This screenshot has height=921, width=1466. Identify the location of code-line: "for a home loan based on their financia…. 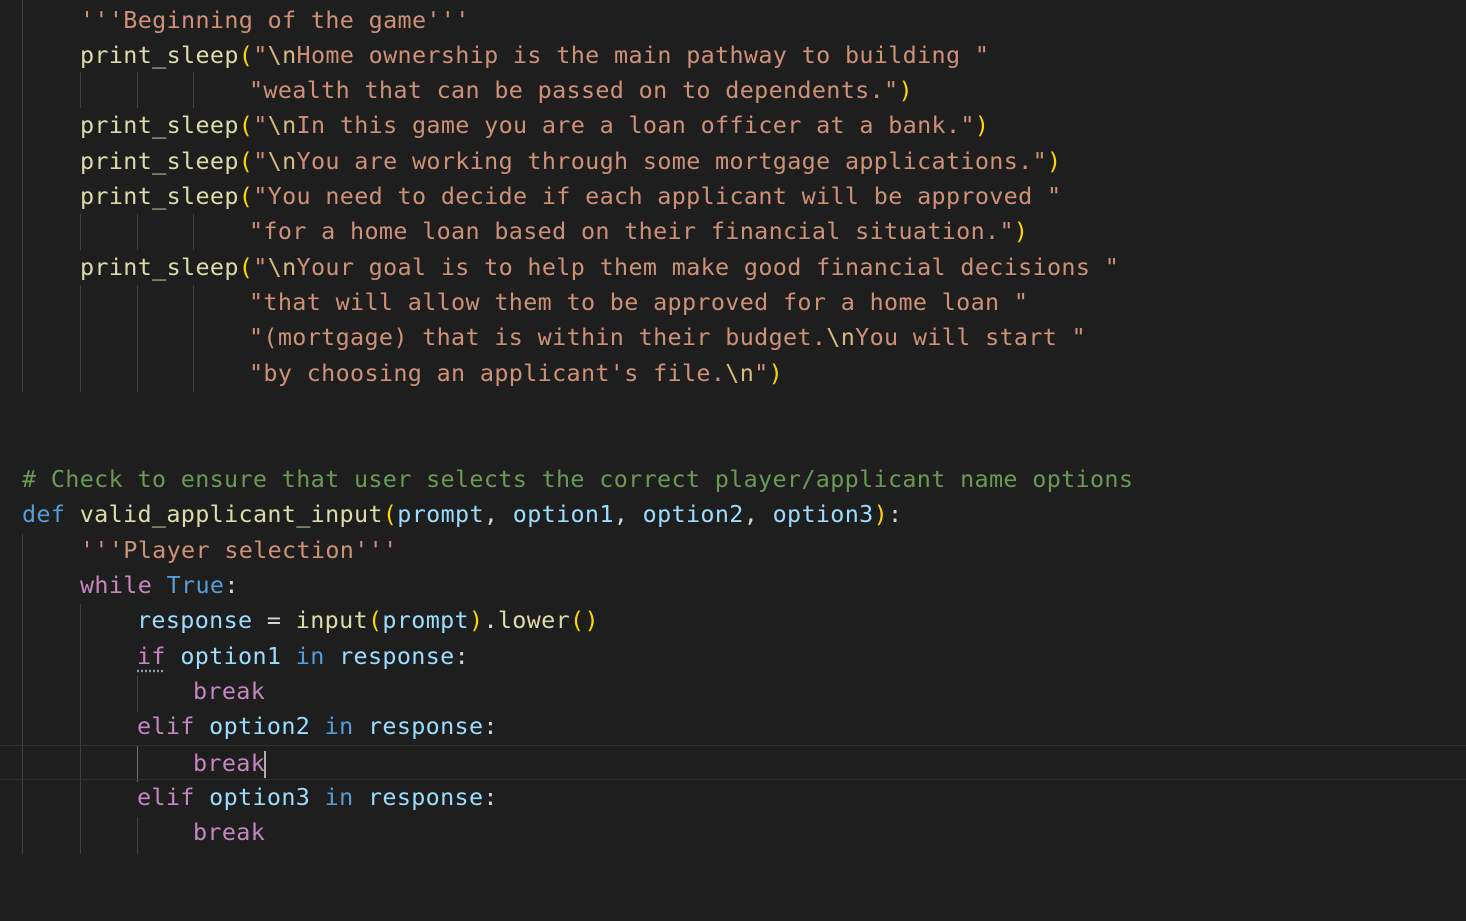
(733, 231).